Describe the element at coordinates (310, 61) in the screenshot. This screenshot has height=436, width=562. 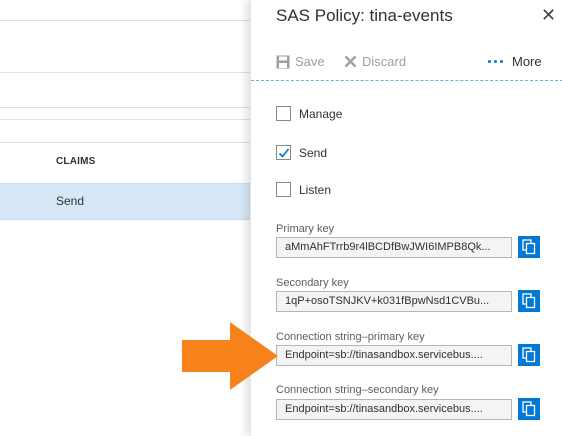
I see `save-label: Save` at that location.